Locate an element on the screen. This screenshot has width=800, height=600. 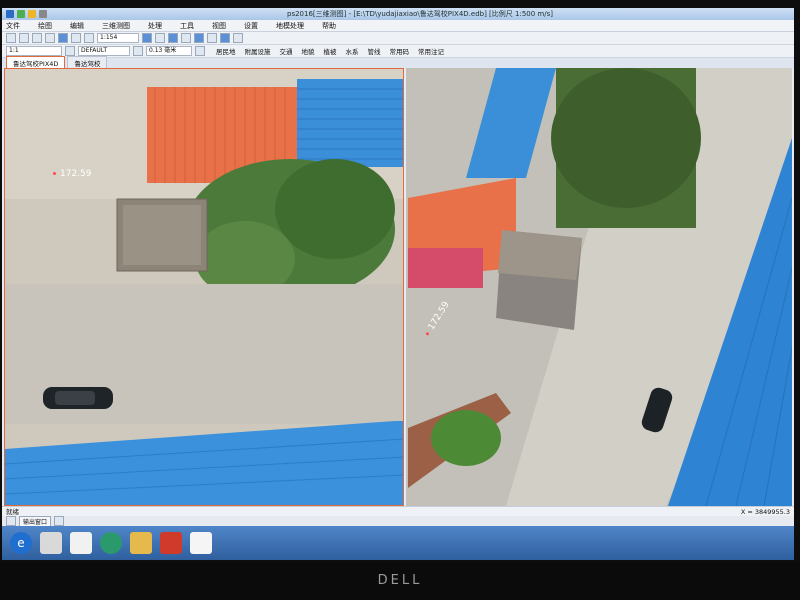
menu-tools: 工具 is located at coordinates (187, 26).